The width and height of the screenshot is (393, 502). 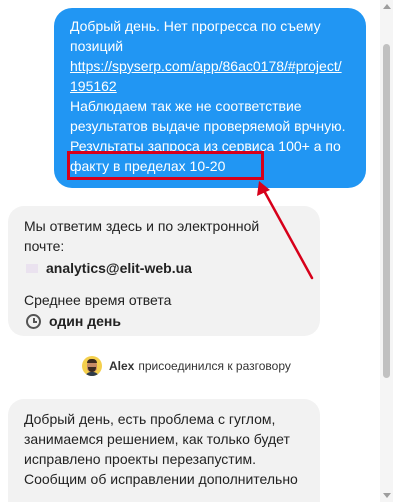 What do you see at coordinates (386, 211) in the screenshot?
I see `scrollbar-thumb` at bounding box center [386, 211].